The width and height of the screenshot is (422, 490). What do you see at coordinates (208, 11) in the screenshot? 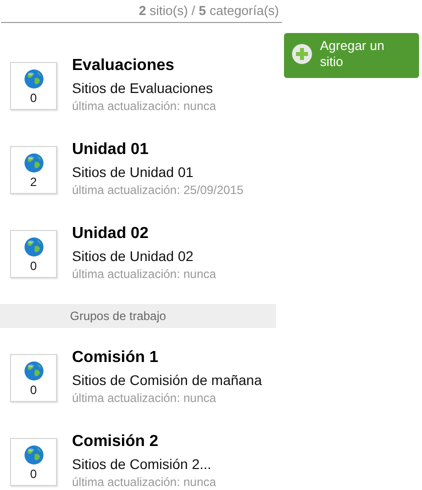
I see `summary-text: 2 sitio(s) / 5 categoría(s)` at bounding box center [208, 11].